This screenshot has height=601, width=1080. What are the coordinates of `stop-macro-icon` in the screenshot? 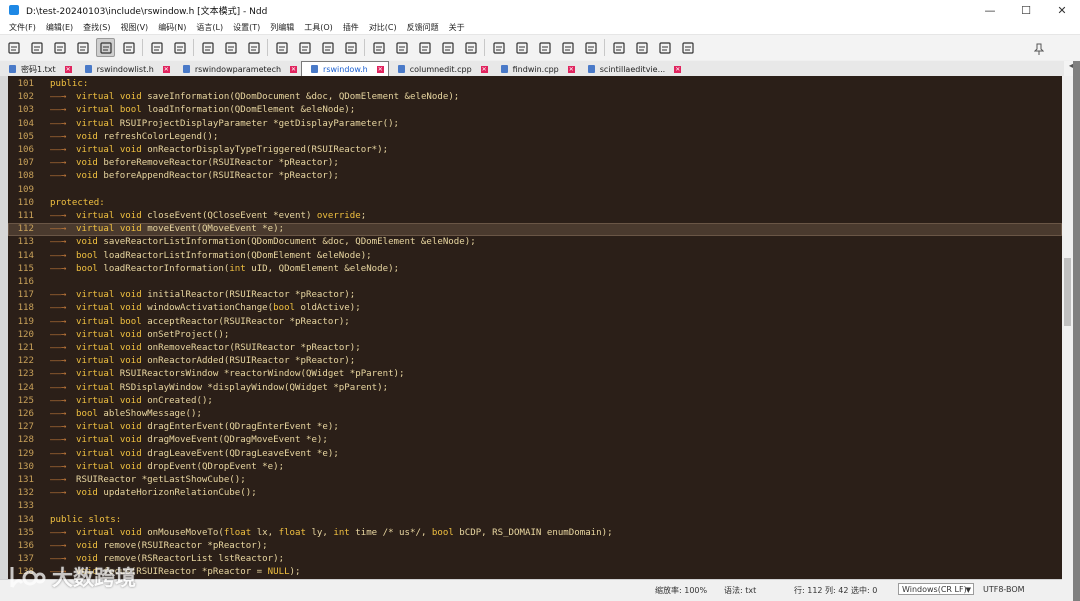 It's located at (618, 47).